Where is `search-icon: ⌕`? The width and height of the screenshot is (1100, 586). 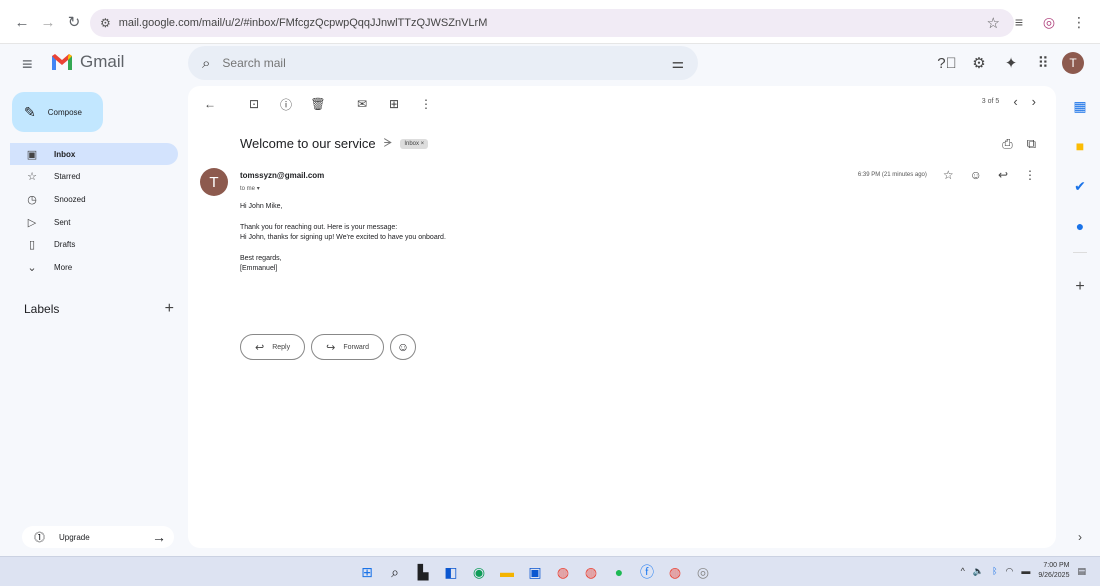
search-icon: ⌕ is located at coordinates (206, 63).